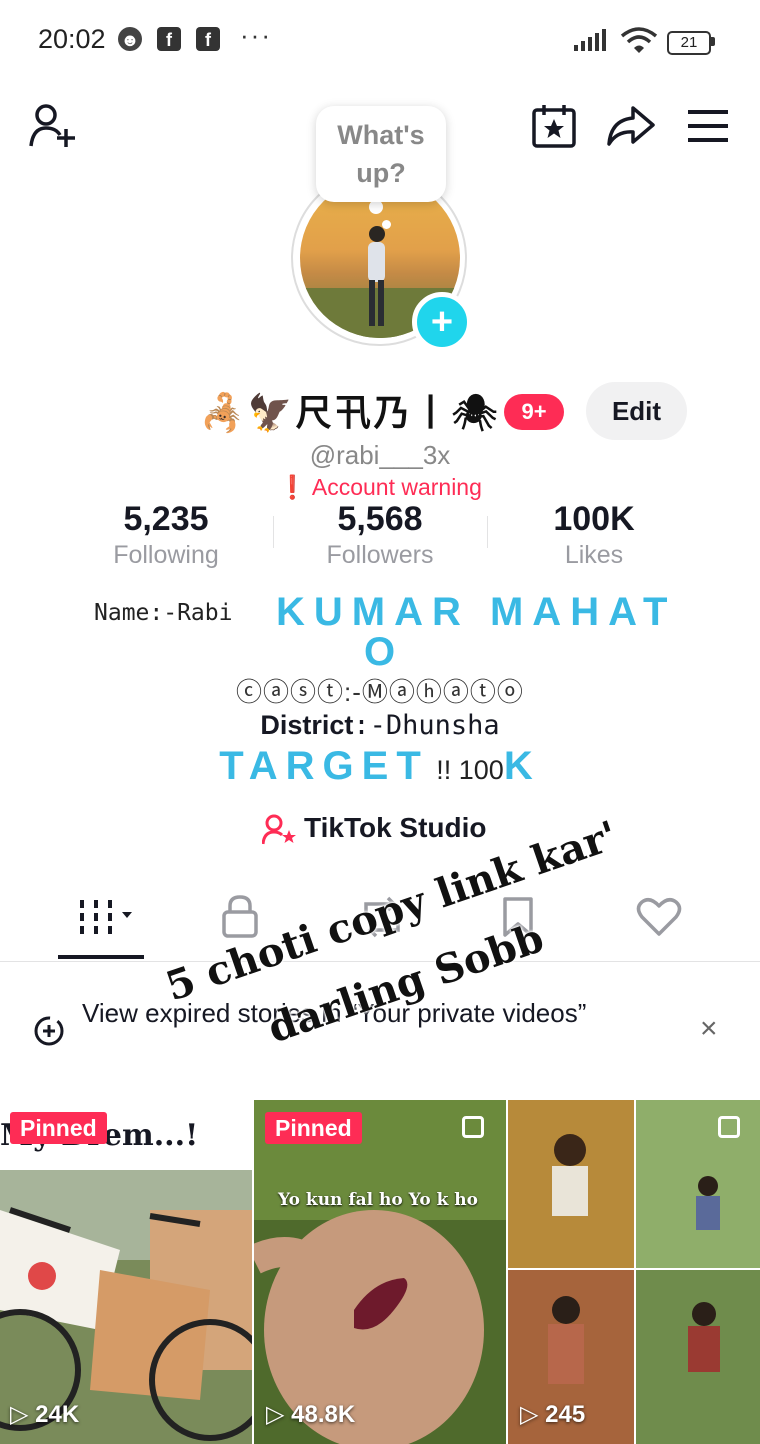  I want to click on edit-profile-button: Edit, so click(636, 411).